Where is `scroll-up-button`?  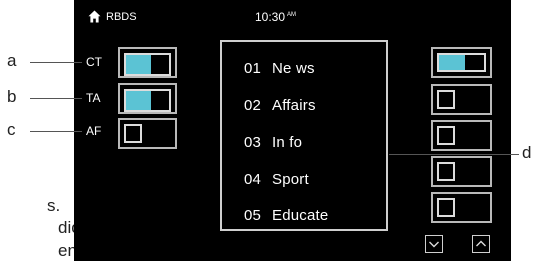 scroll-up-button is located at coordinates (481, 244).